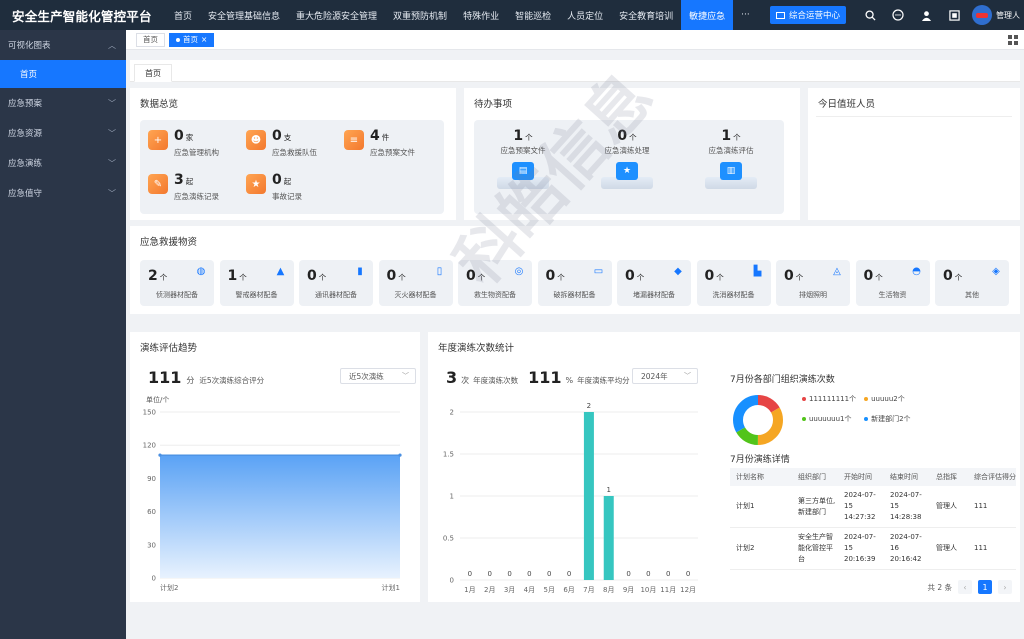 The height and width of the screenshot is (639, 1024). I want to click on next-page-button: ›, so click(1005, 587).